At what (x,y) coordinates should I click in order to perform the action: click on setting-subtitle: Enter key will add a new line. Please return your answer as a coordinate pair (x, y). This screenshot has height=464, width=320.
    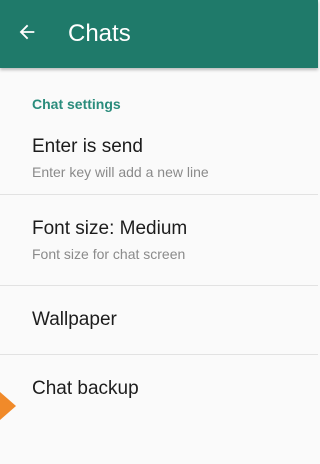
    Looking at the image, I should click on (120, 172).